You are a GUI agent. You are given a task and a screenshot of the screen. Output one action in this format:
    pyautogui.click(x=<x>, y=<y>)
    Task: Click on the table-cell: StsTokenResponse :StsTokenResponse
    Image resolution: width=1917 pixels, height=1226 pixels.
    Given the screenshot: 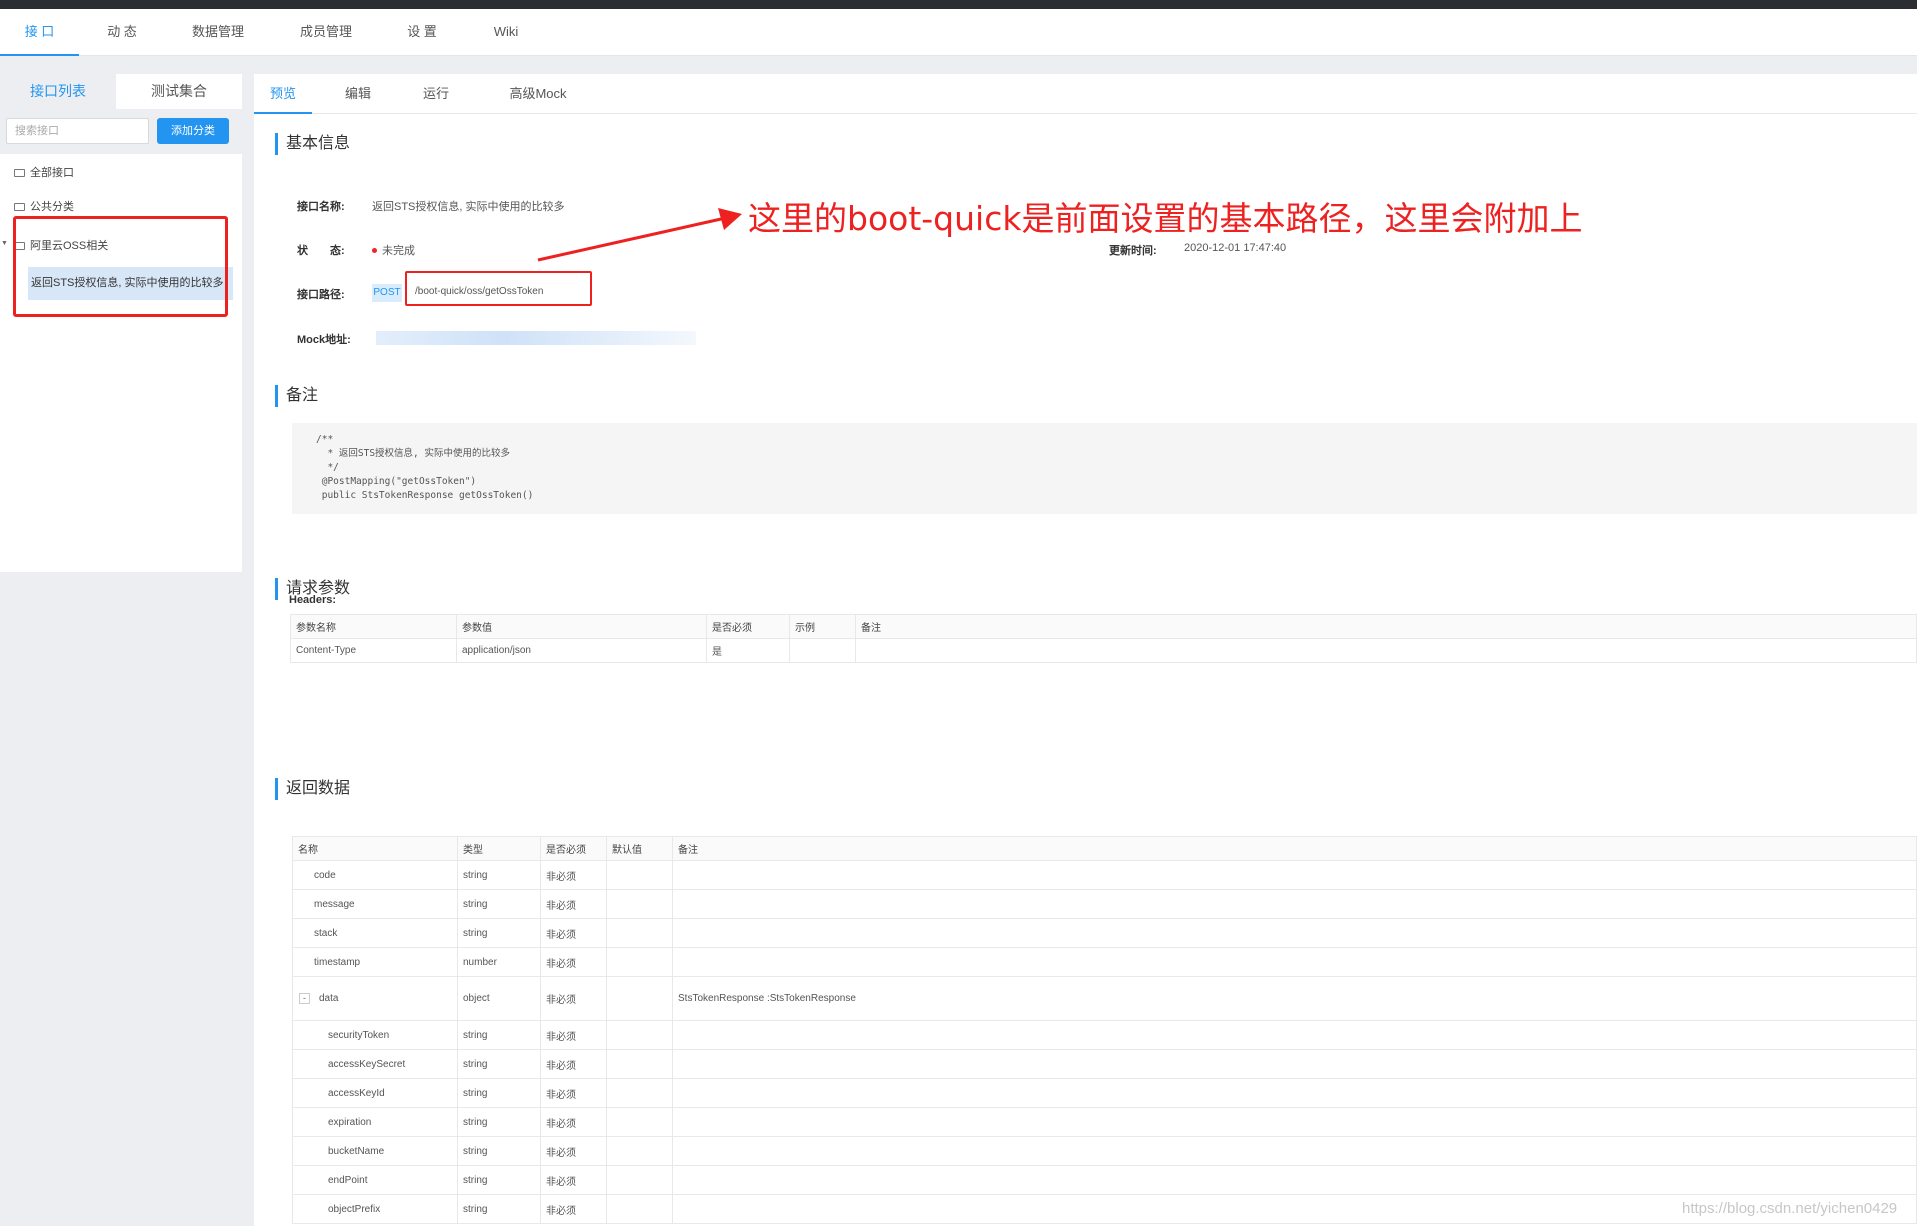 What is the action you would take?
    pyautogui.click(x=1294, y=998)
    